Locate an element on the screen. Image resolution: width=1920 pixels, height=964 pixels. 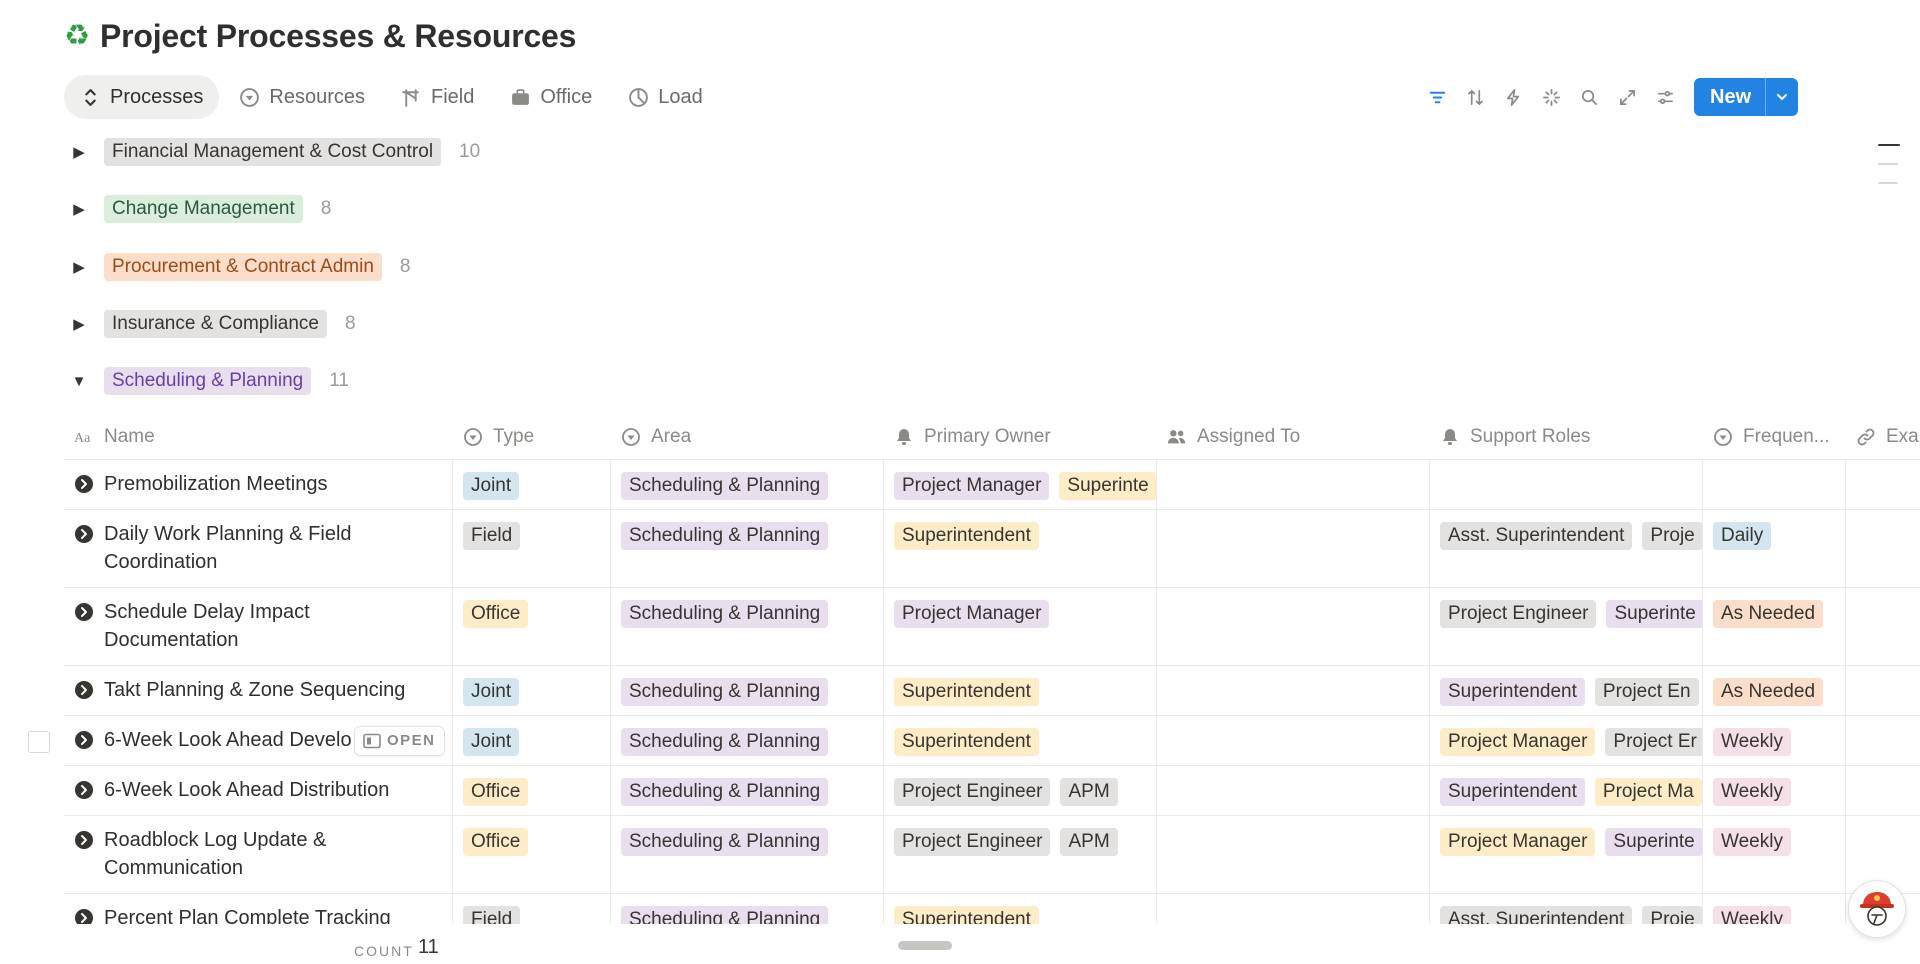
support-cell is located at coordinates (1566, 484).